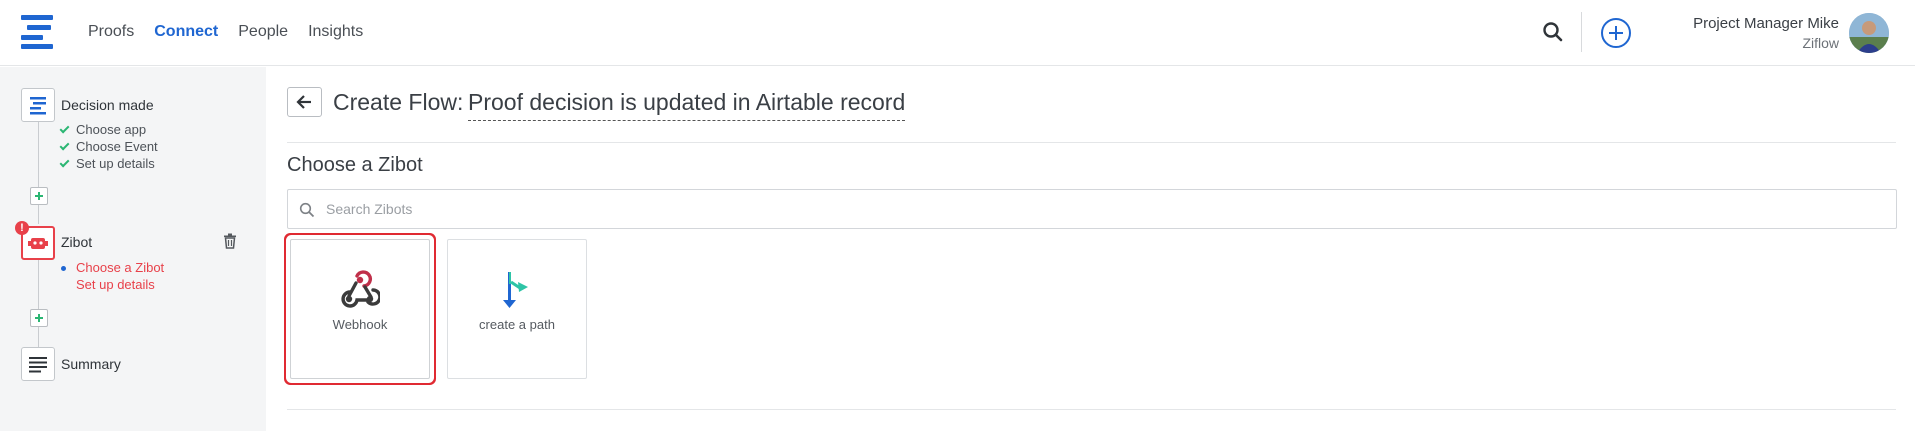  I want to click on user-org: Ziflow, so click(1820, 43).